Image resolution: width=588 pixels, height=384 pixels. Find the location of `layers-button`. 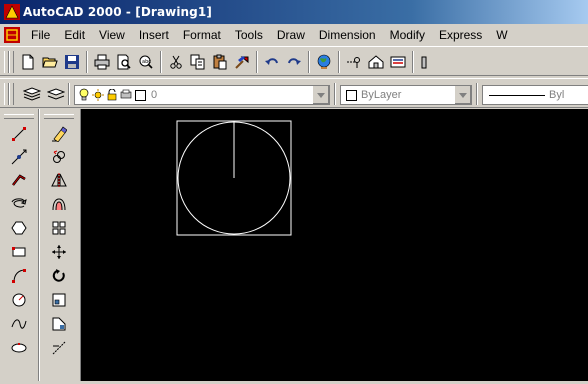

layers-button is located at coordinates (56, 94).